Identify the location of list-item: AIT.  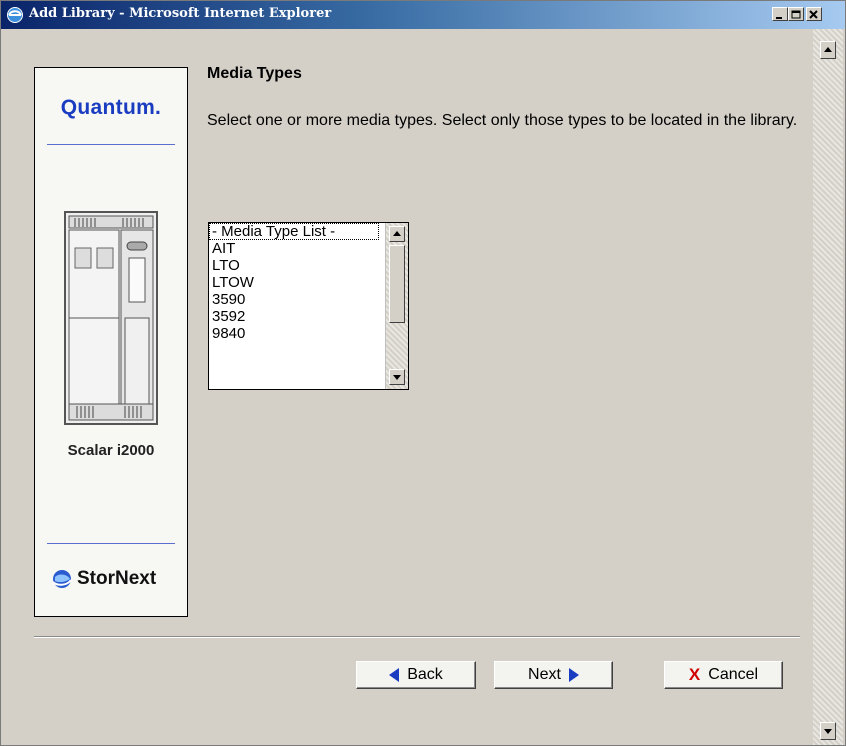
(294, 248).